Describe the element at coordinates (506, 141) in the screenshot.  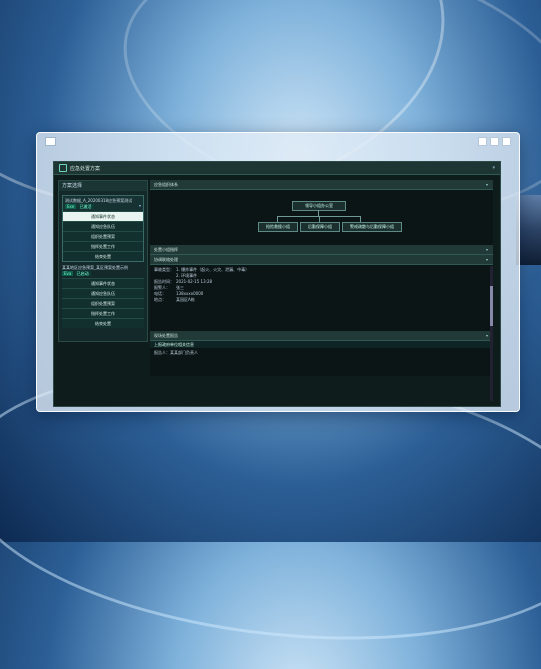
I see `close-button` at that location.